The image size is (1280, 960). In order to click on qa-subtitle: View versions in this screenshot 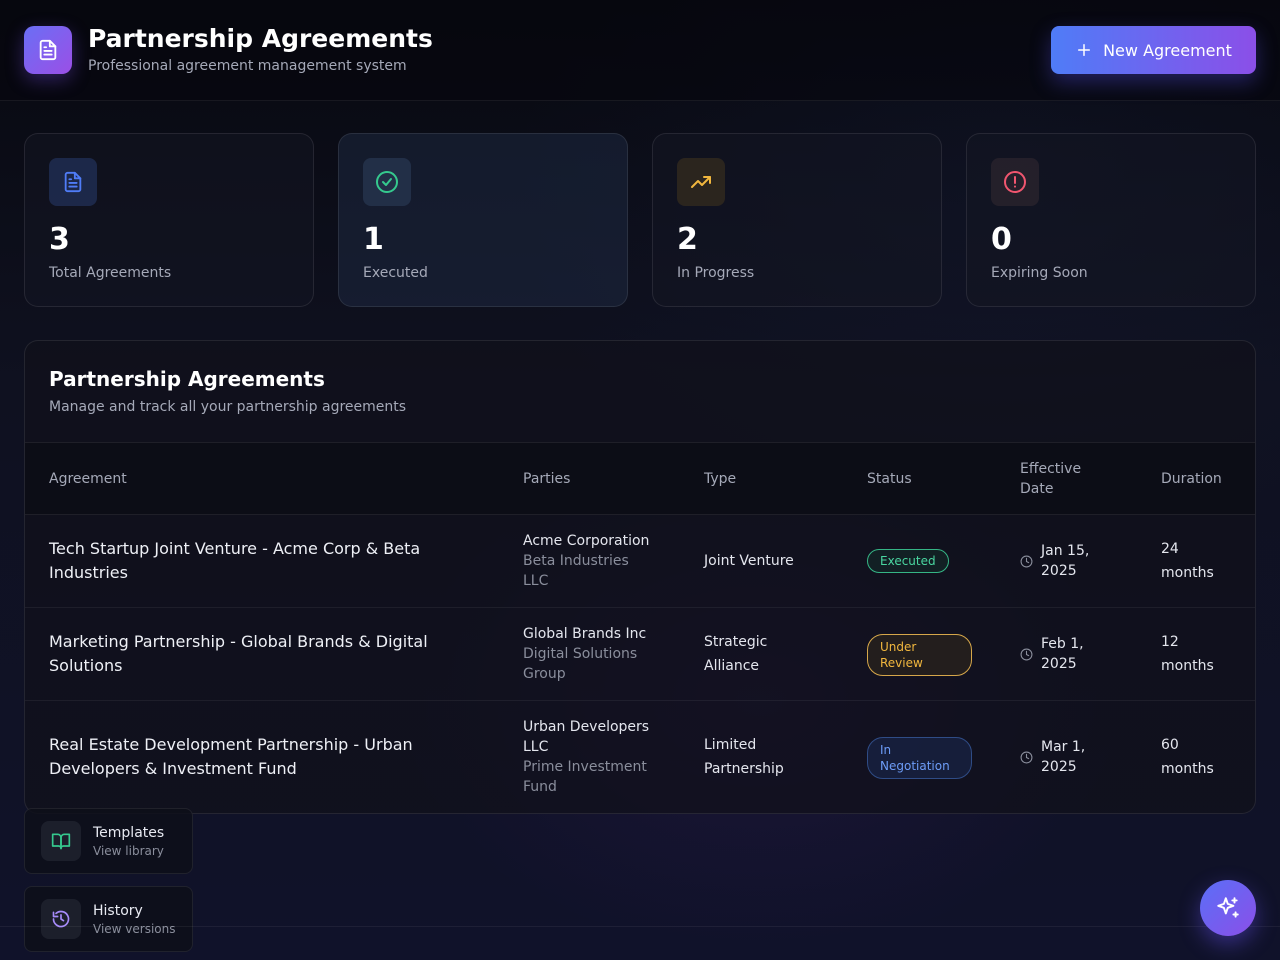, I will do `click(134, 929)`.